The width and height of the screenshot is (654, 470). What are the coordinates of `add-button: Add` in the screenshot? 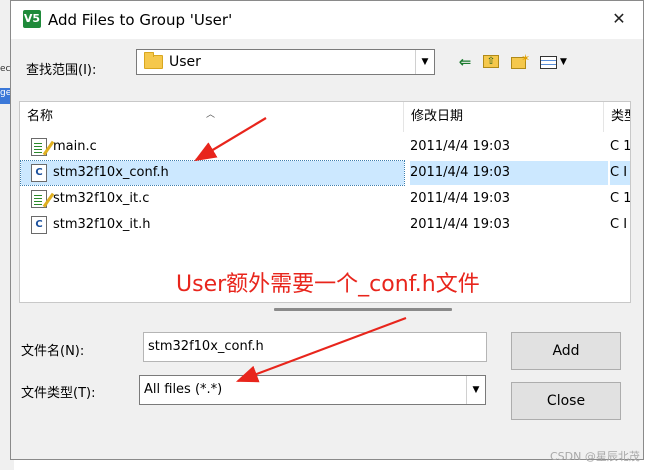 It's located at (566, 351).